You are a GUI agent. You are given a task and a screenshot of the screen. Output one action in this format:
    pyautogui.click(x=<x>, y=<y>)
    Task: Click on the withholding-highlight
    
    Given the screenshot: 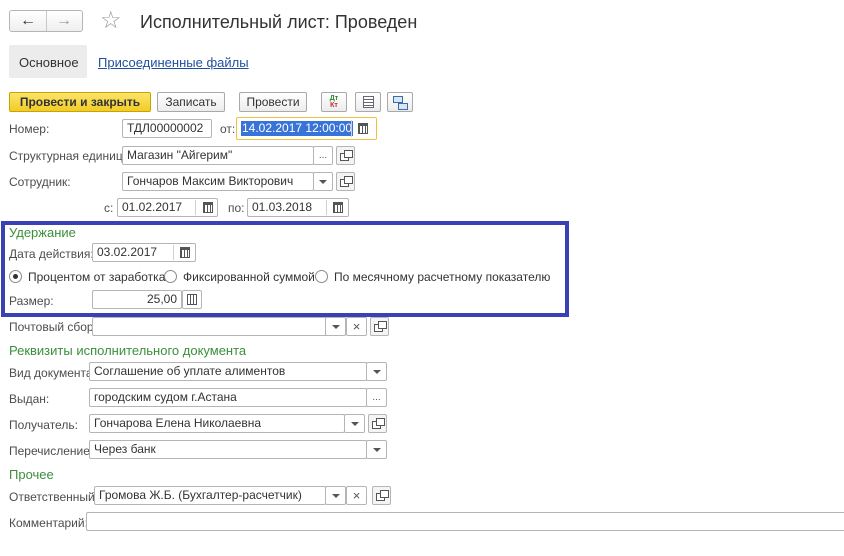 What is the action you would take?
    pyautogui.click(x=285, y=269)
    